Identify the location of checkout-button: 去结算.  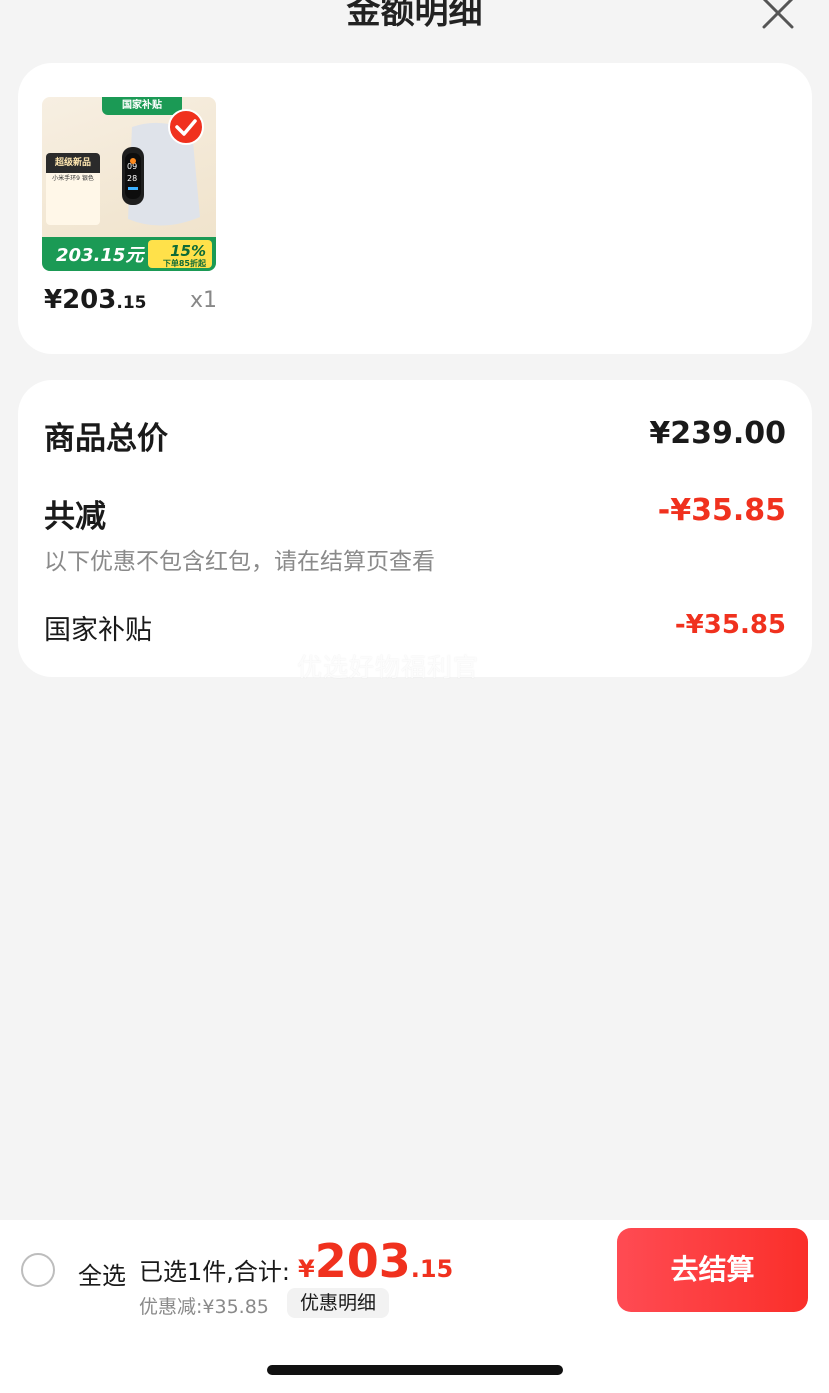
(712, 1270).